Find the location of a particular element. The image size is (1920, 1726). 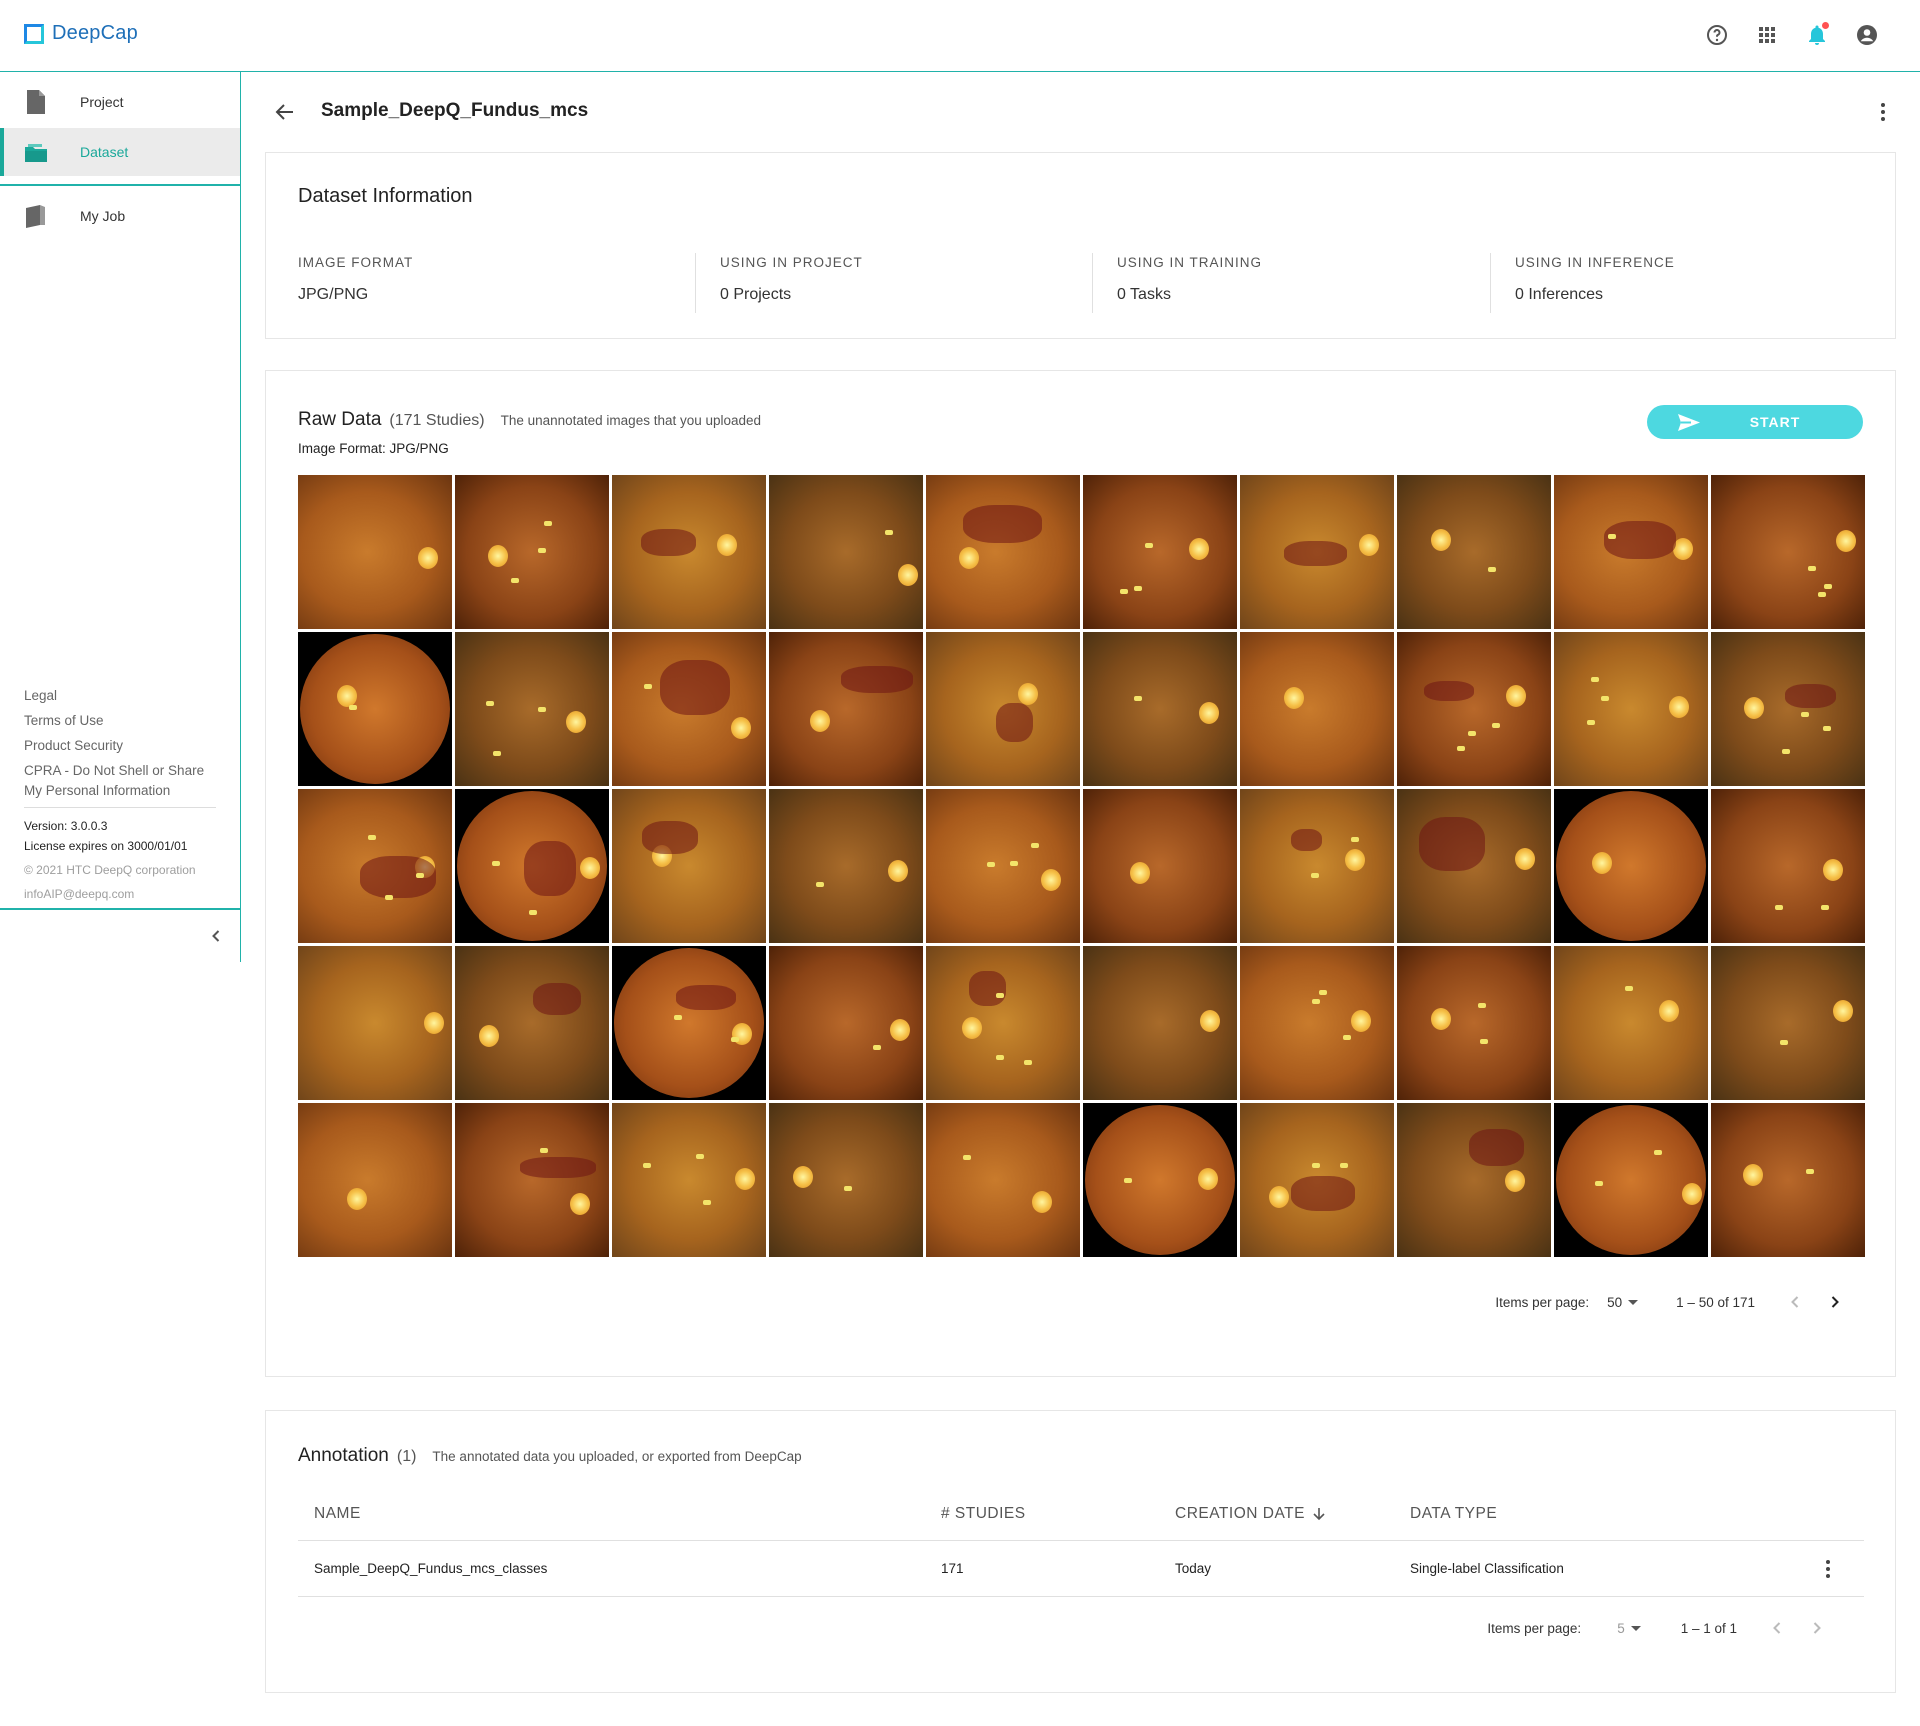

items-per-page-value: 5 is located at coordinates (1621, 1628).